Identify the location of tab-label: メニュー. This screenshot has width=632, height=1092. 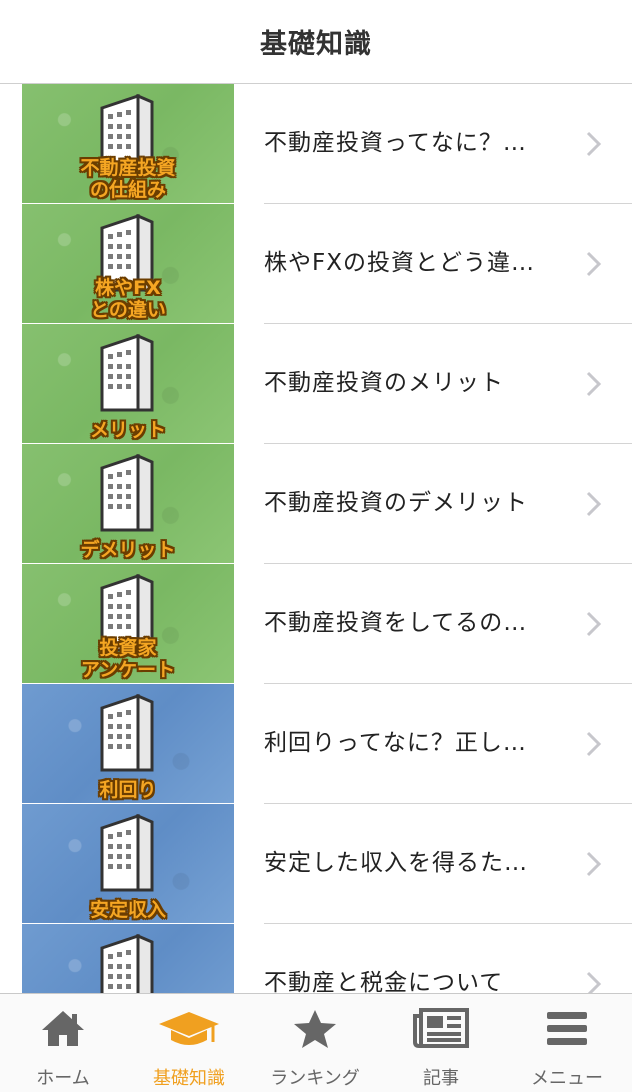
(567, 1078).